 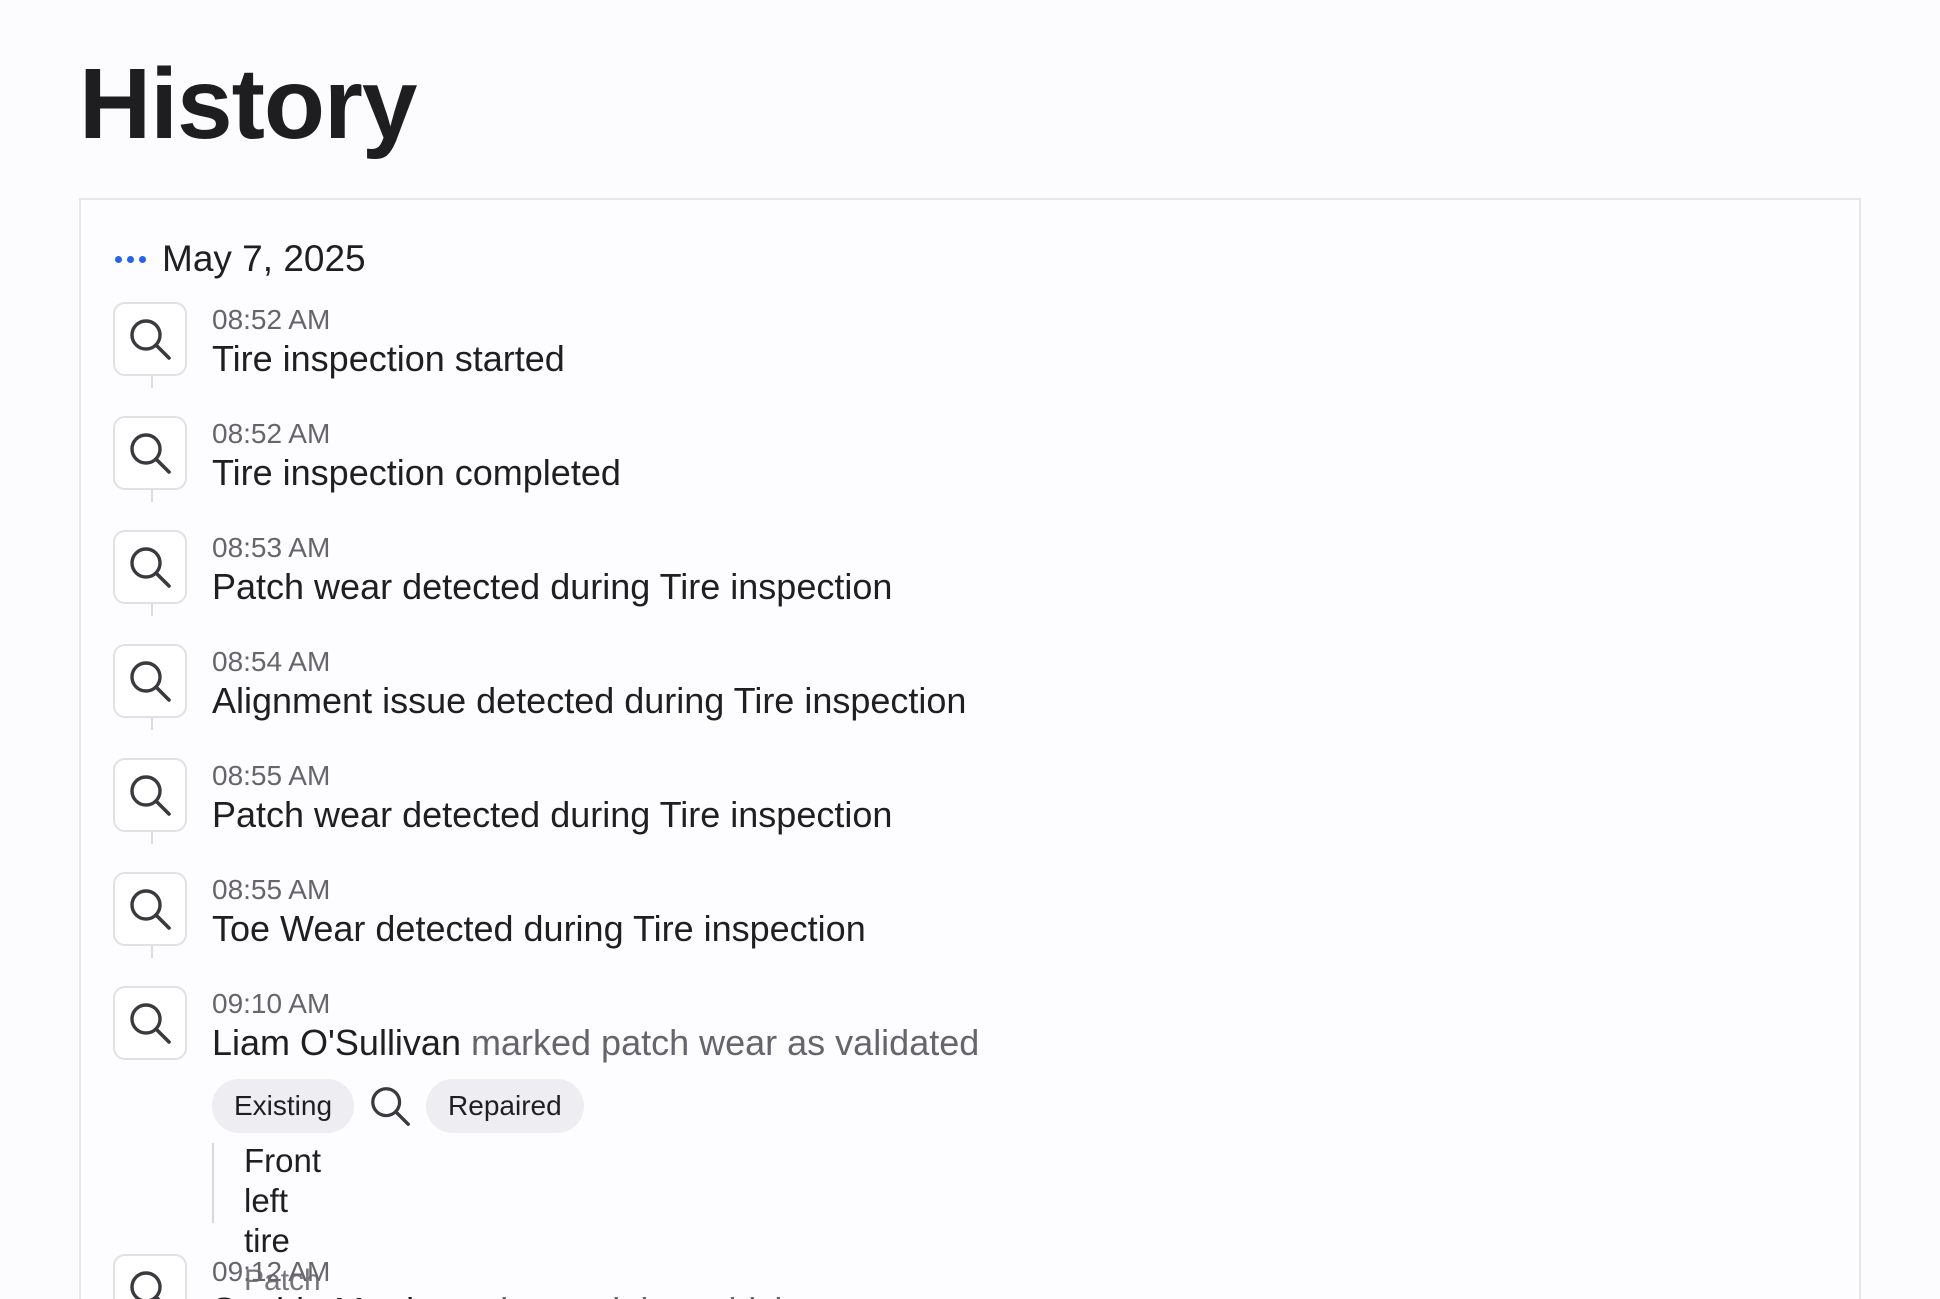 I want to click on entry-actor: Sophie Martinez, so click(x=342, y=1294).